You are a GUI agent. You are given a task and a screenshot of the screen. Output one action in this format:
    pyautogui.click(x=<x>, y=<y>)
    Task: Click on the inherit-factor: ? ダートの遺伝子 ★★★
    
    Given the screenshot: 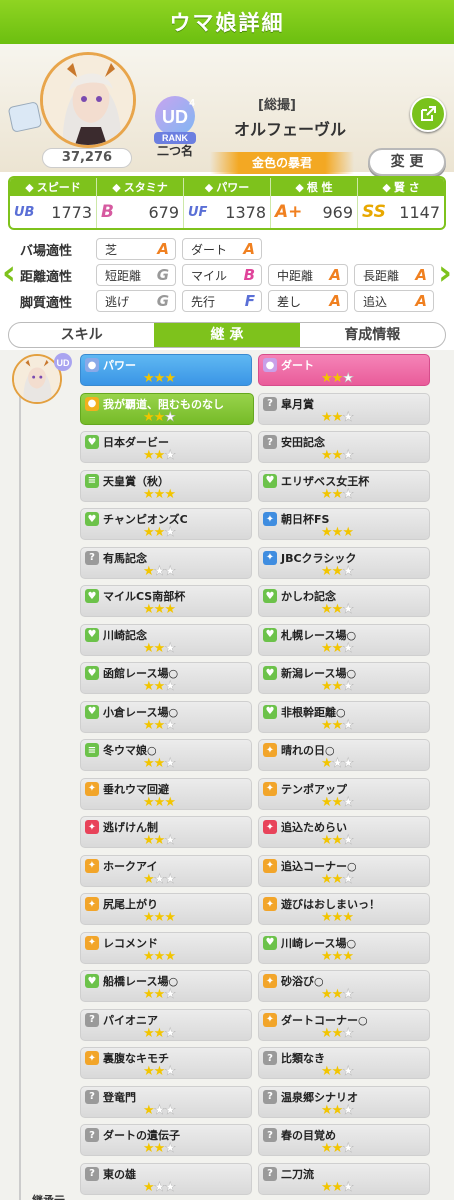 What is the action you would take?
    pyautogui.click(x=166, y=1140)
    